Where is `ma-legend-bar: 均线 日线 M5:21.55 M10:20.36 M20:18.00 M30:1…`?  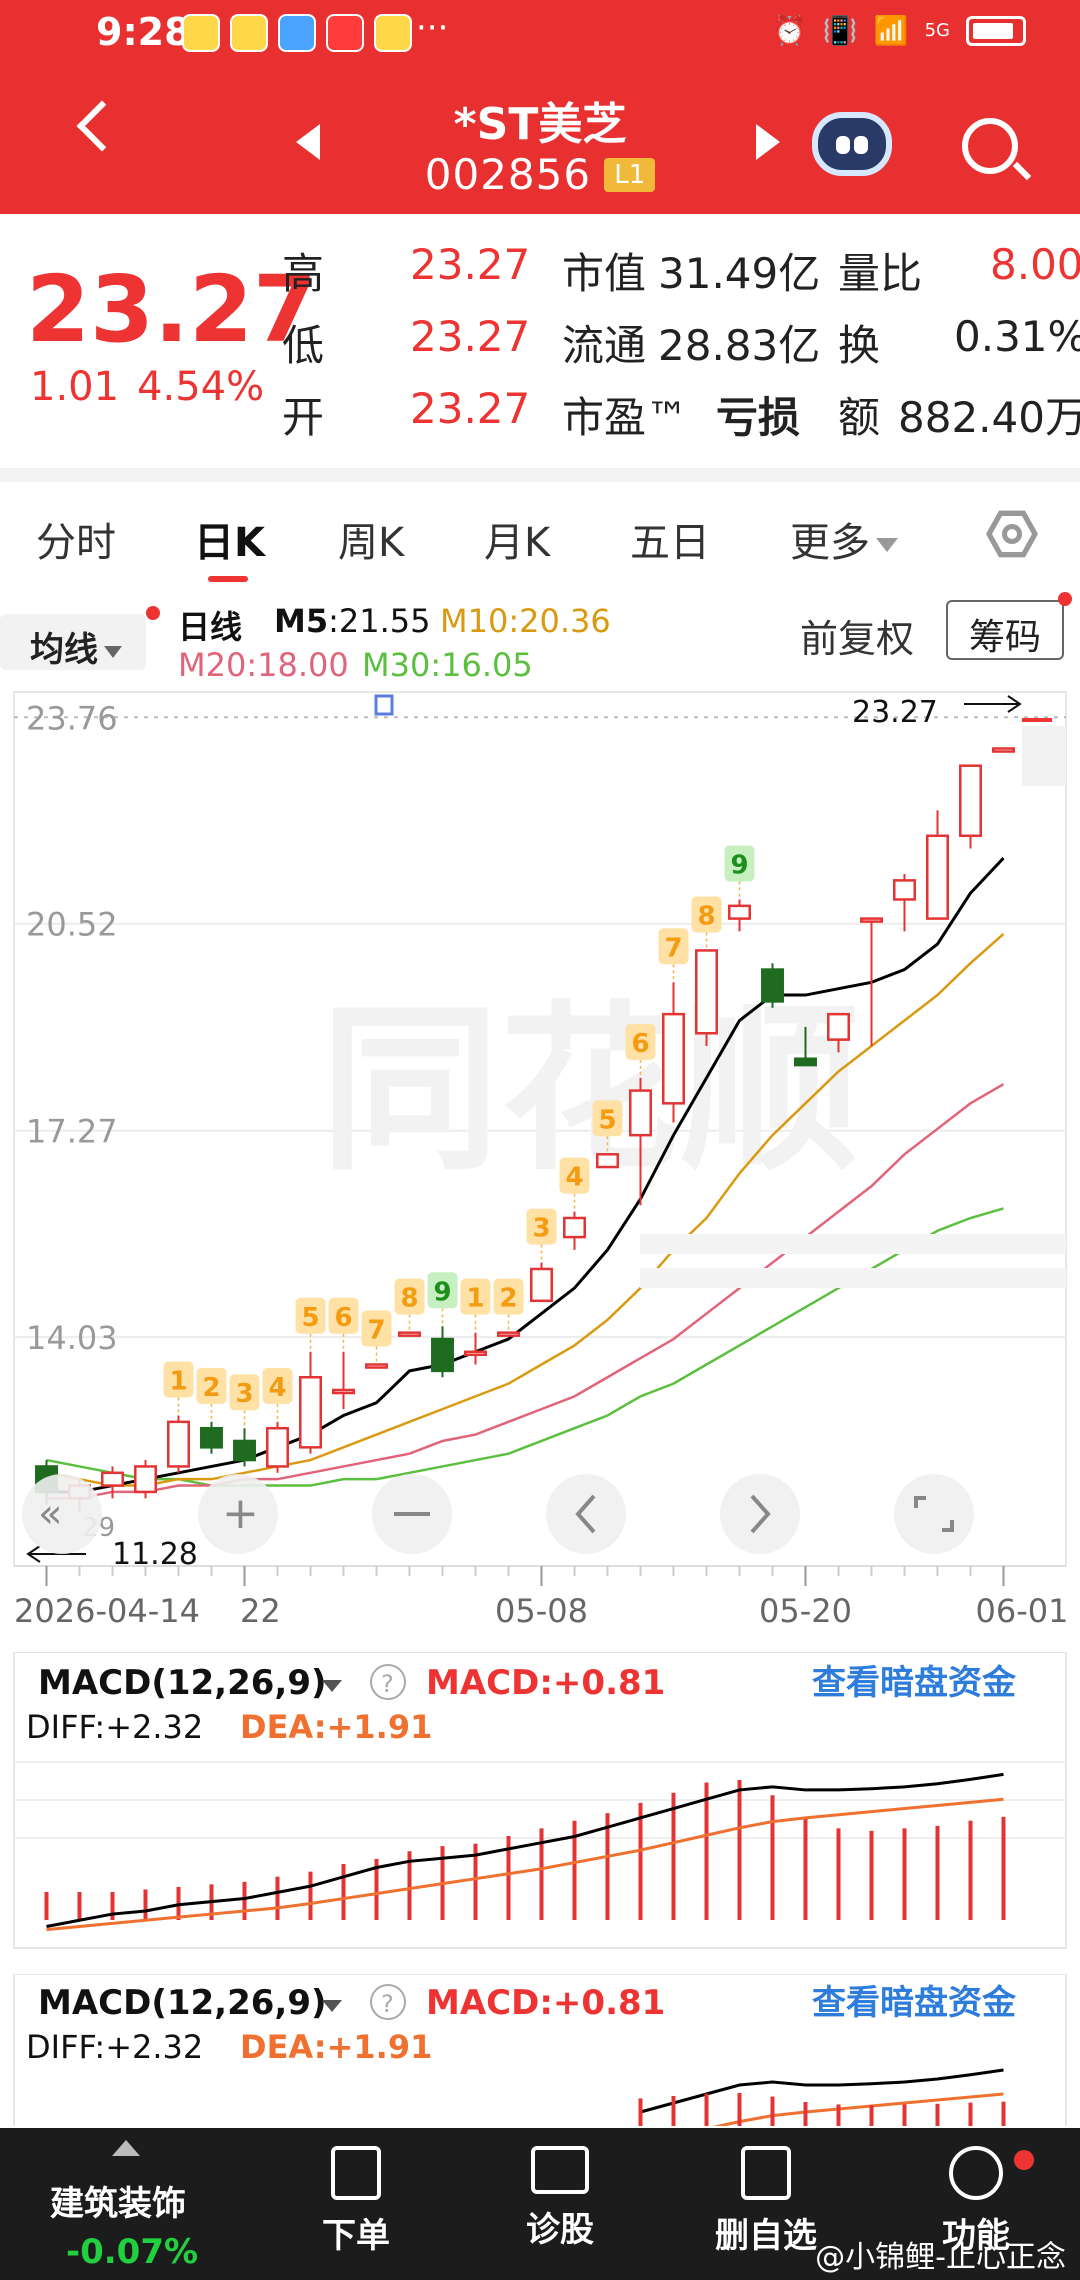 ma-legend-bar: 均线 日线 M5:21.55 M10:20.36 M20:18.00 M30:1… is located at coordinates (540, 635).